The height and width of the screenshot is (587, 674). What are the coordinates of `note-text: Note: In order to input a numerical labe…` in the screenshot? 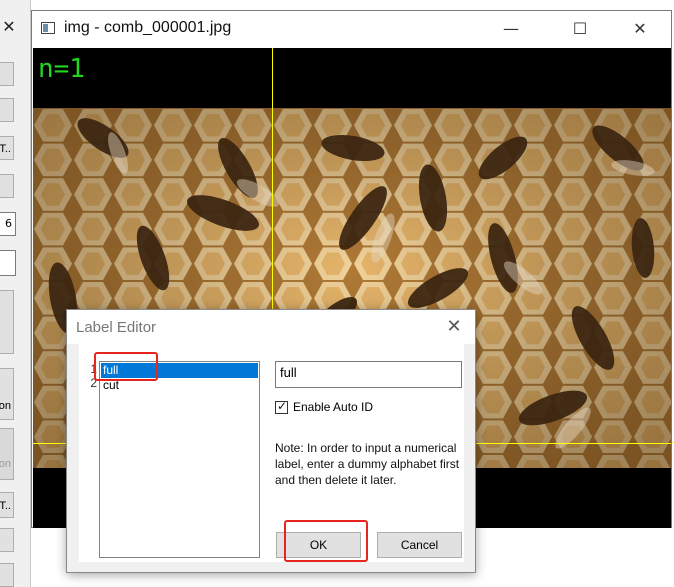 It's located at (367, 464).